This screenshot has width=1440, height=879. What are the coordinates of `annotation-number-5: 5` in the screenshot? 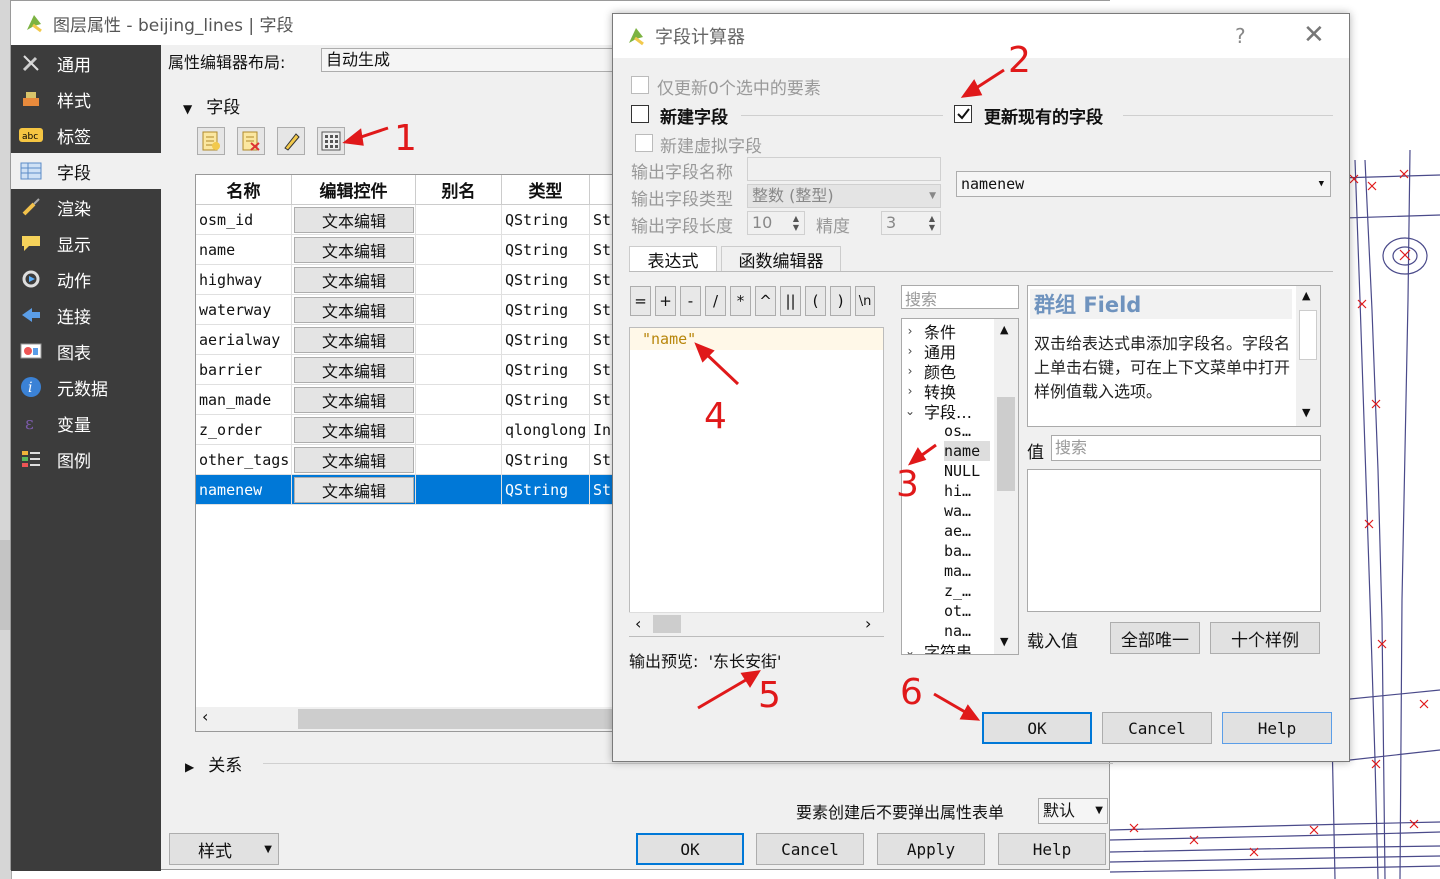 It's located at (769, 695).